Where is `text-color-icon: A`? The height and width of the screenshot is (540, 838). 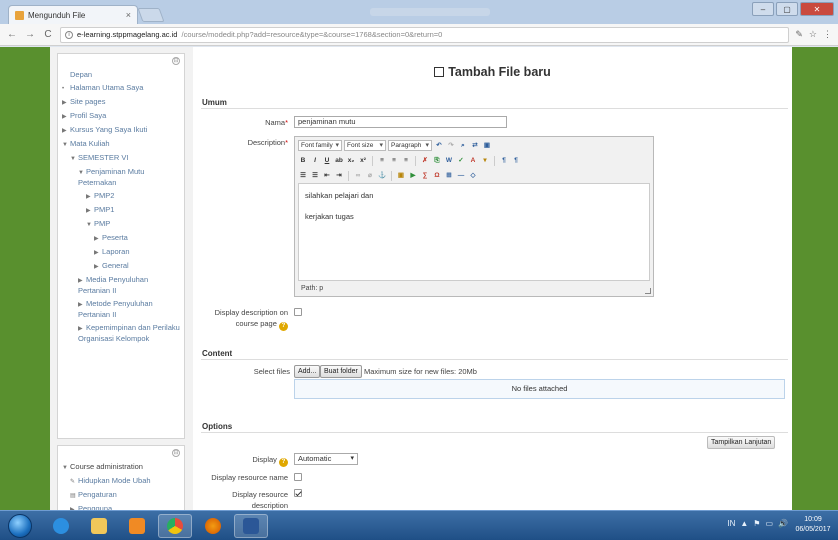
text-color-icon: A is located at coordinates (473, 161).